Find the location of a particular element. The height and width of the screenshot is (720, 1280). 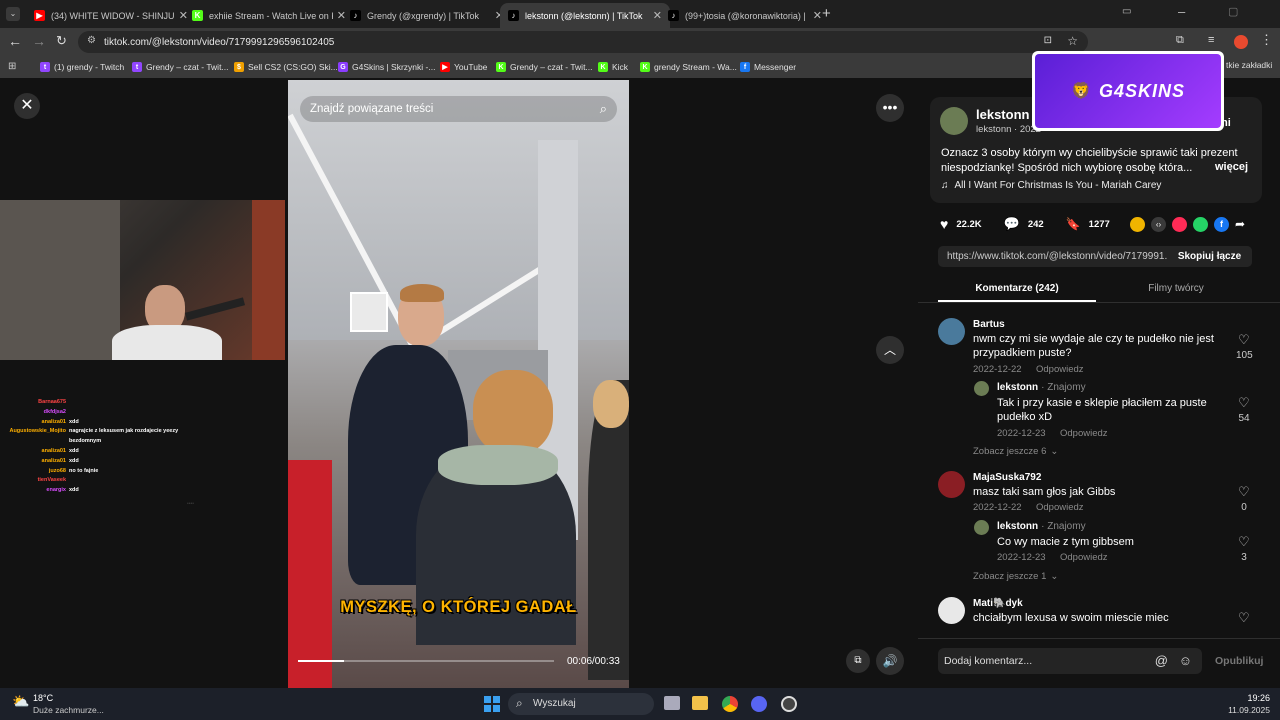

minimize-button: – is located at coordinates (1181, 11).